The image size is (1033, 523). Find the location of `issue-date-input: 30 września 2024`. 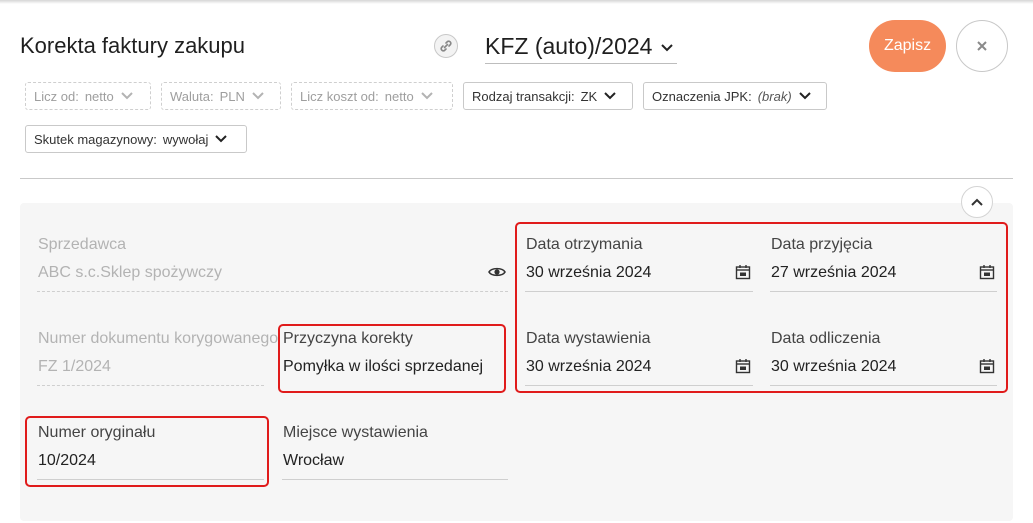

issue-date-input: 30 września 2024 is located at coordinates (588, 367).